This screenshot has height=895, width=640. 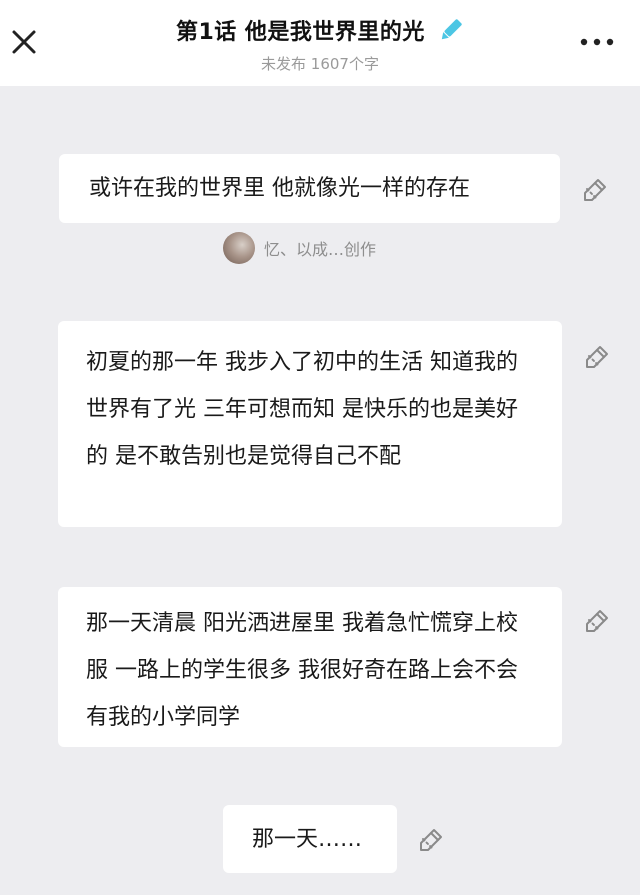 I want to click on avatar, so click(x=239, y=248).